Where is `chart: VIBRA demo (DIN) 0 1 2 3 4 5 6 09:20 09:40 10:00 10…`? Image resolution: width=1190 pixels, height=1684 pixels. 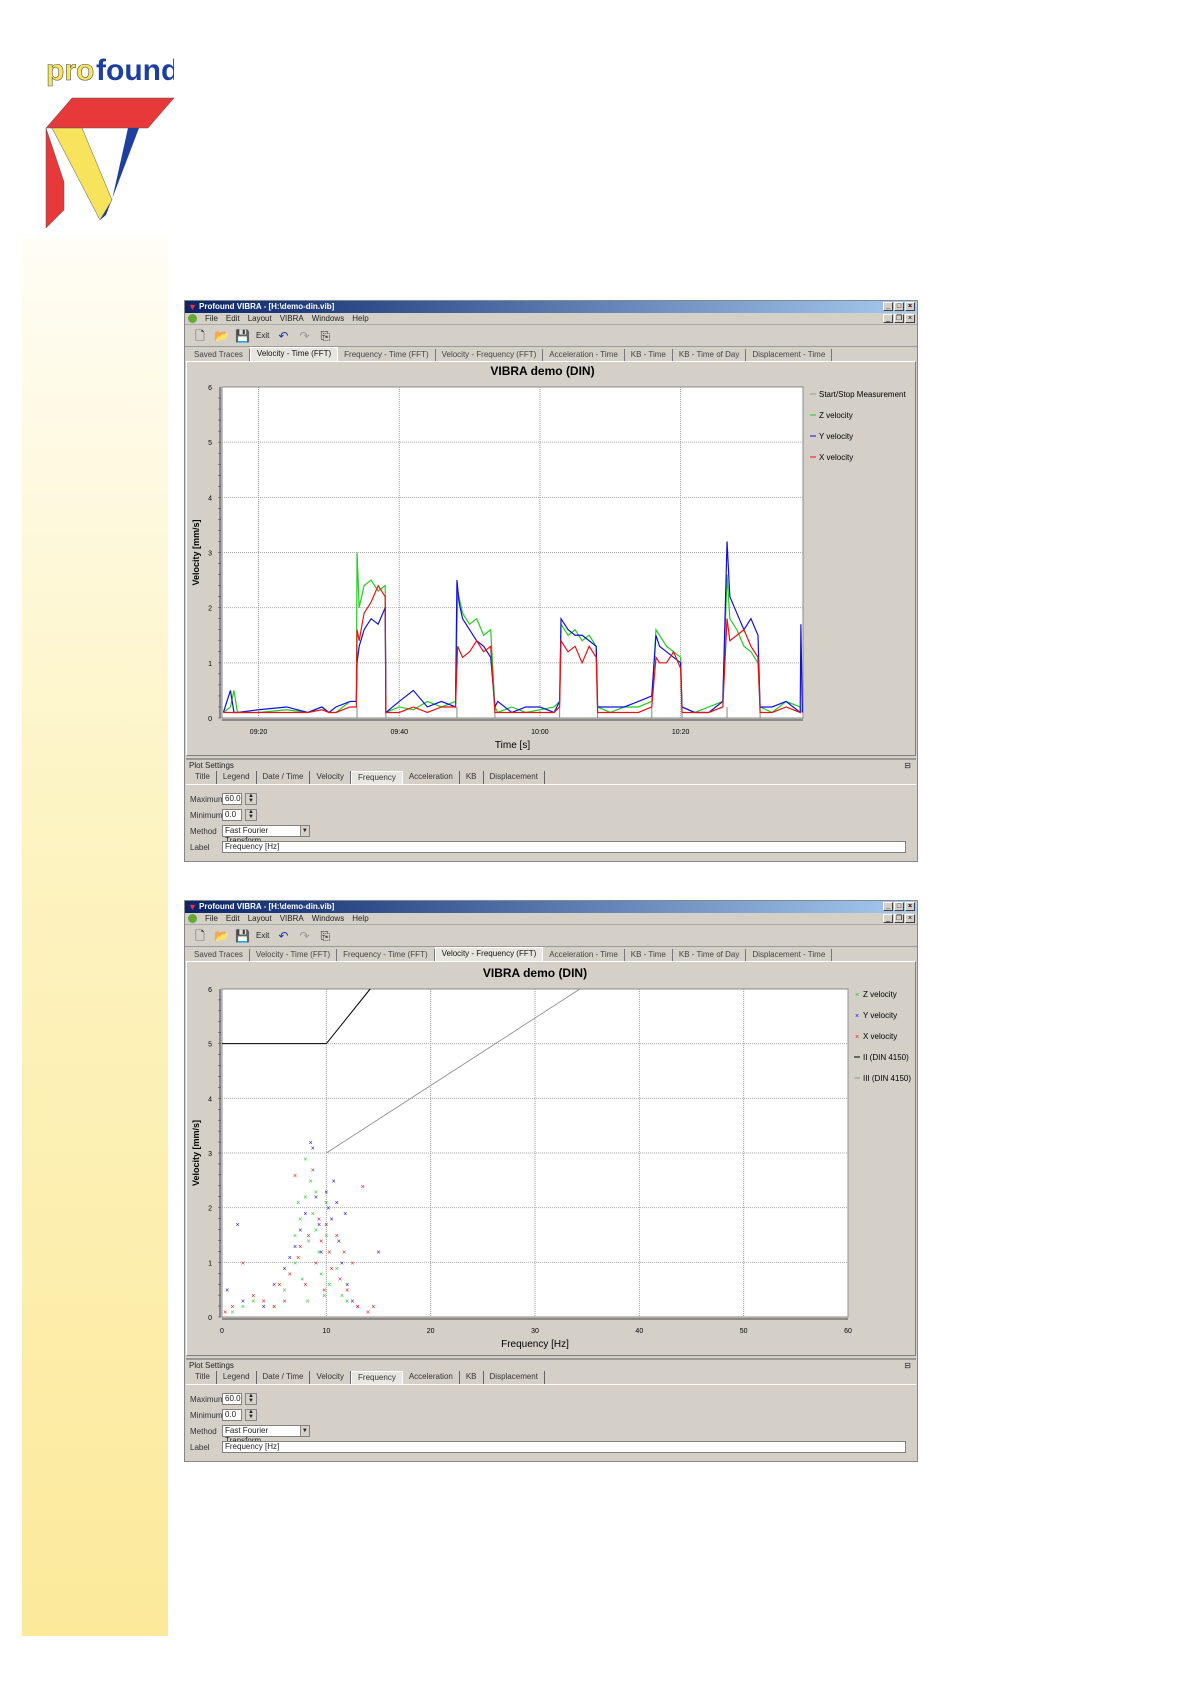 chart: VIBRA demo (DIN) 0 1 2 3 4 5 6 09:20 09:40 10:00 10… is located at coordinates (548, 557).